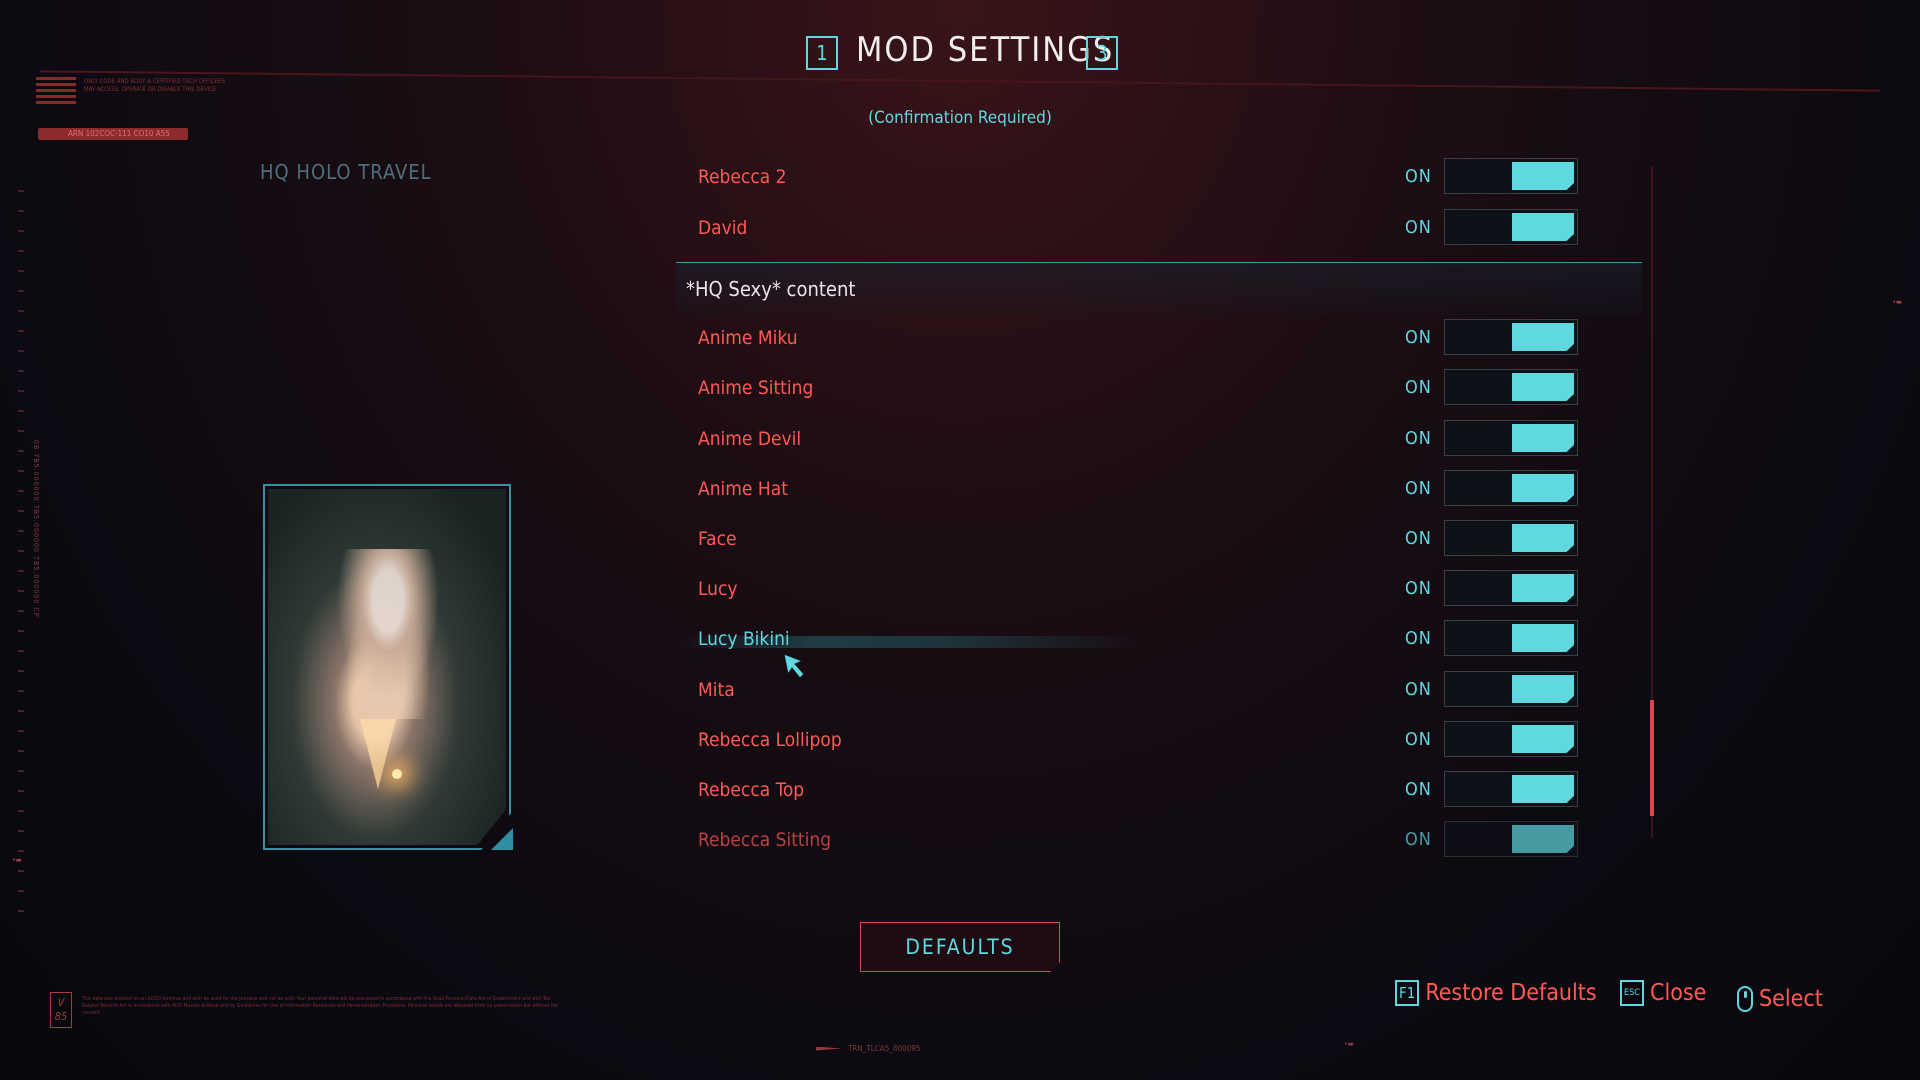 This screenshot has width=1920, height=1080. What do you see at coordinates (960, 118) in the screenshot?
I see `confirmation-note: (Confirmation Required)` at bounding box center [960, 118].